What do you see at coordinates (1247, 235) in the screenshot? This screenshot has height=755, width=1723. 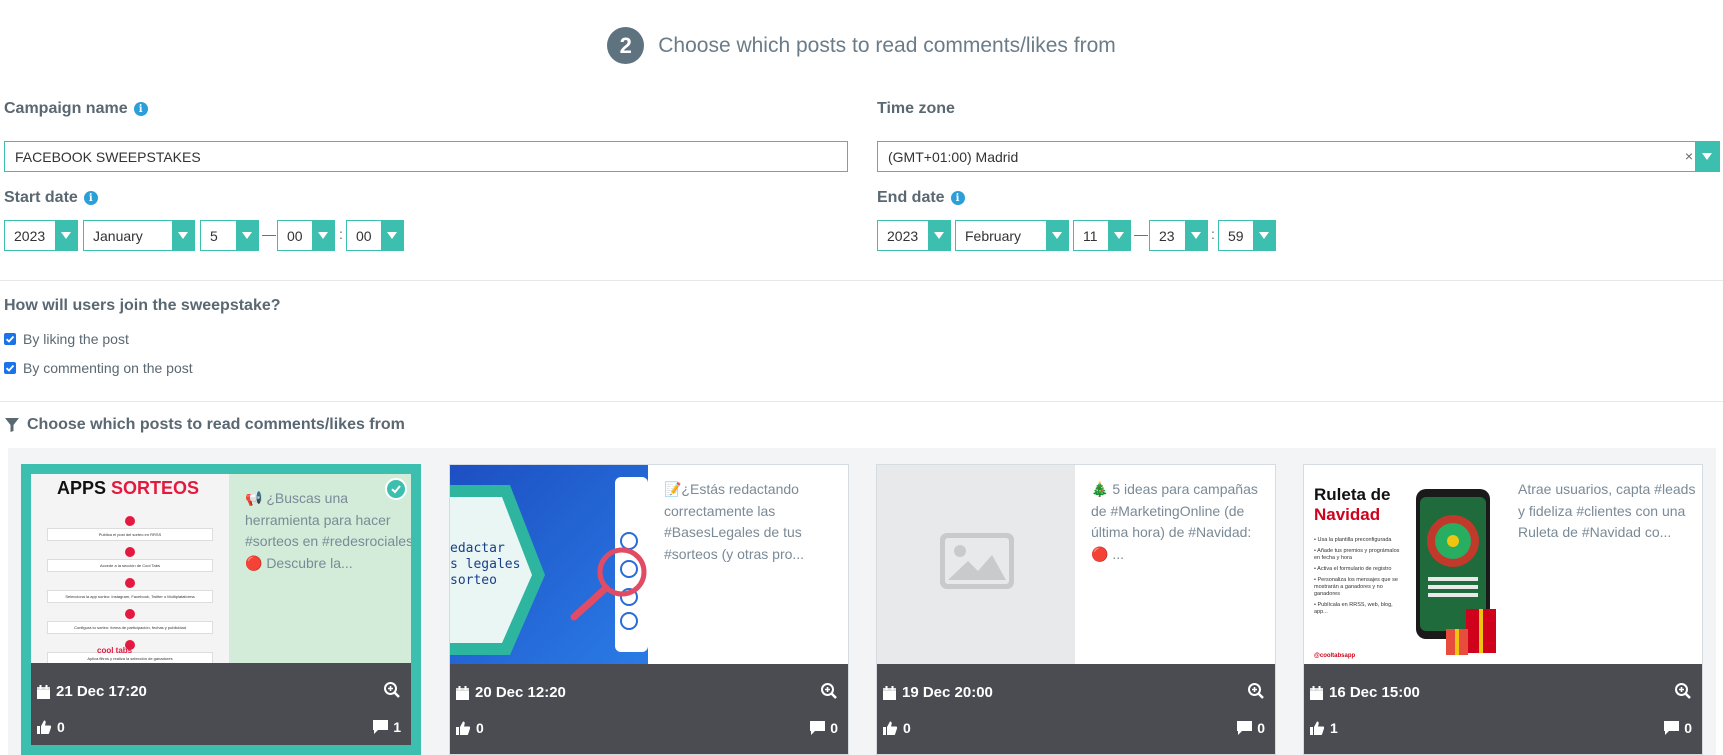 I see `end-minute-select: 59` at bounding box center [1247, 235].